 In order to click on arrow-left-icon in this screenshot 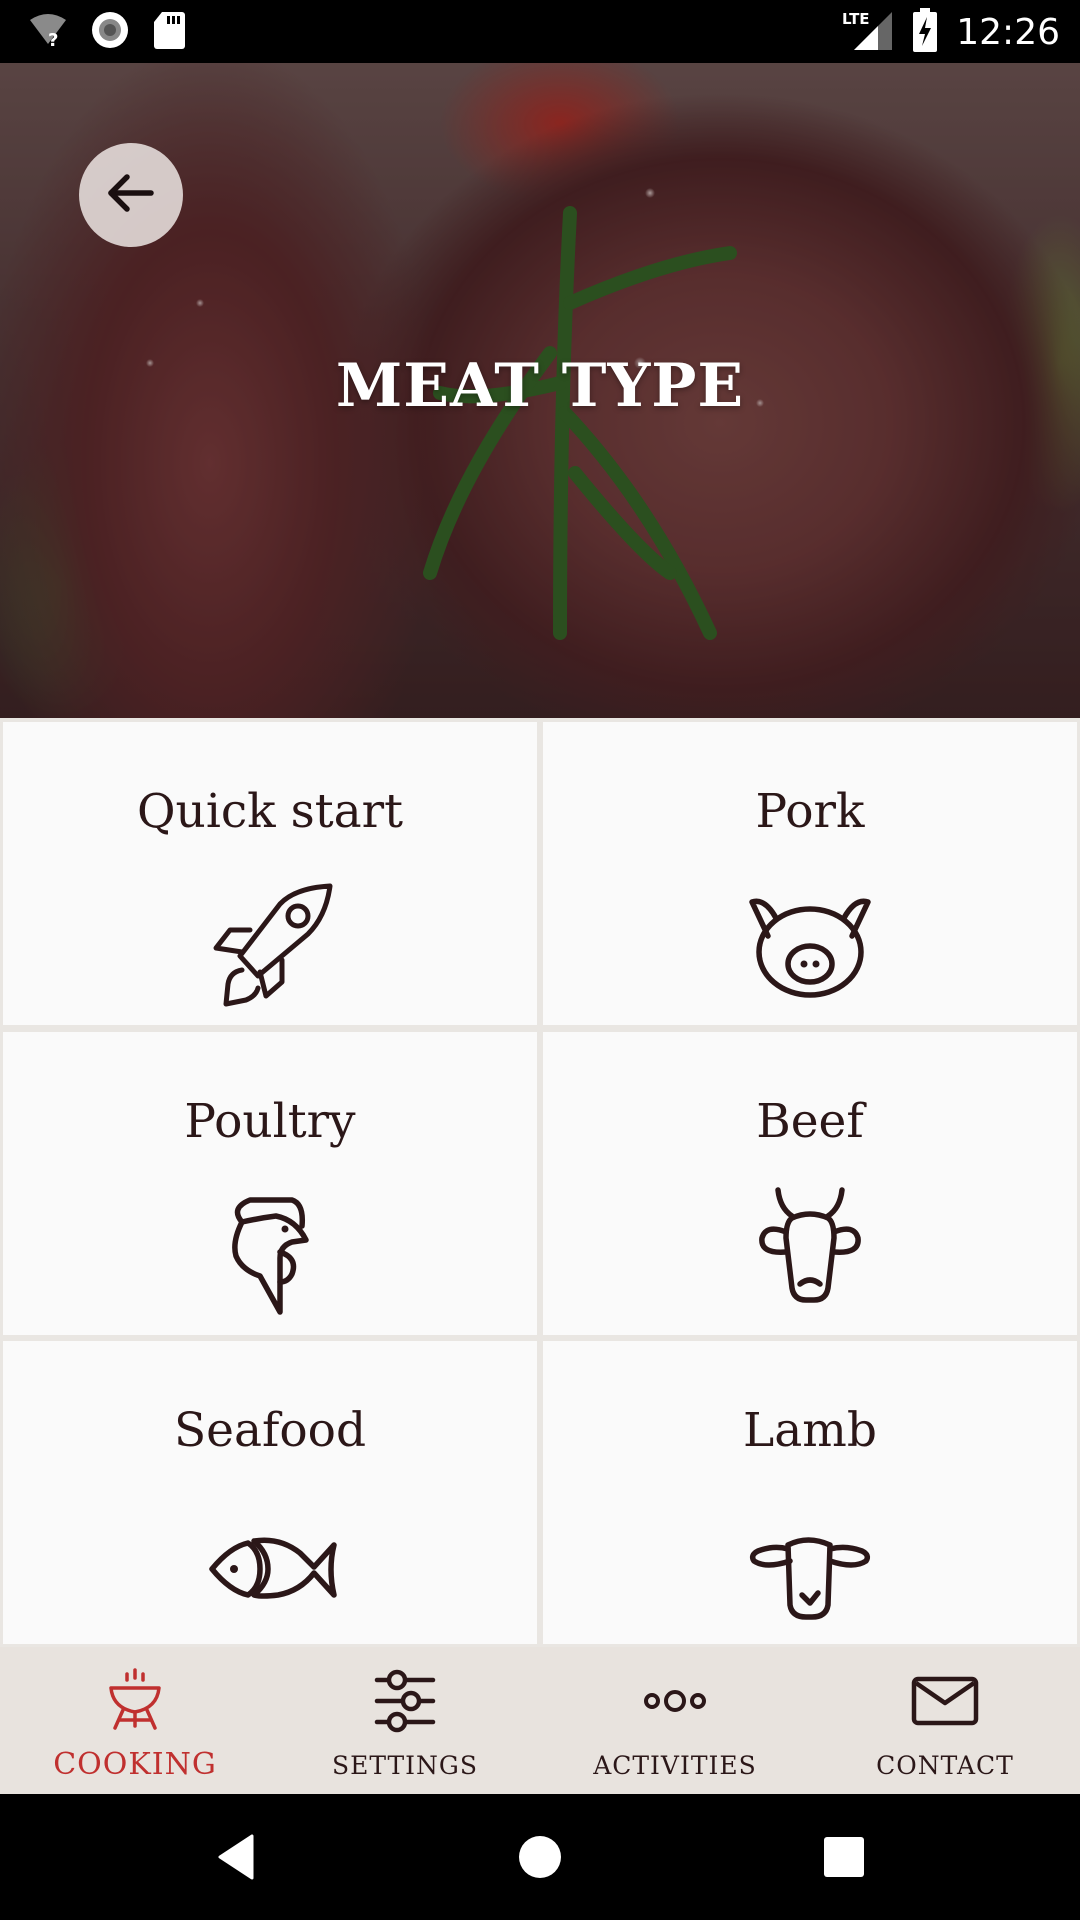, I will do `click(131, 195)`.